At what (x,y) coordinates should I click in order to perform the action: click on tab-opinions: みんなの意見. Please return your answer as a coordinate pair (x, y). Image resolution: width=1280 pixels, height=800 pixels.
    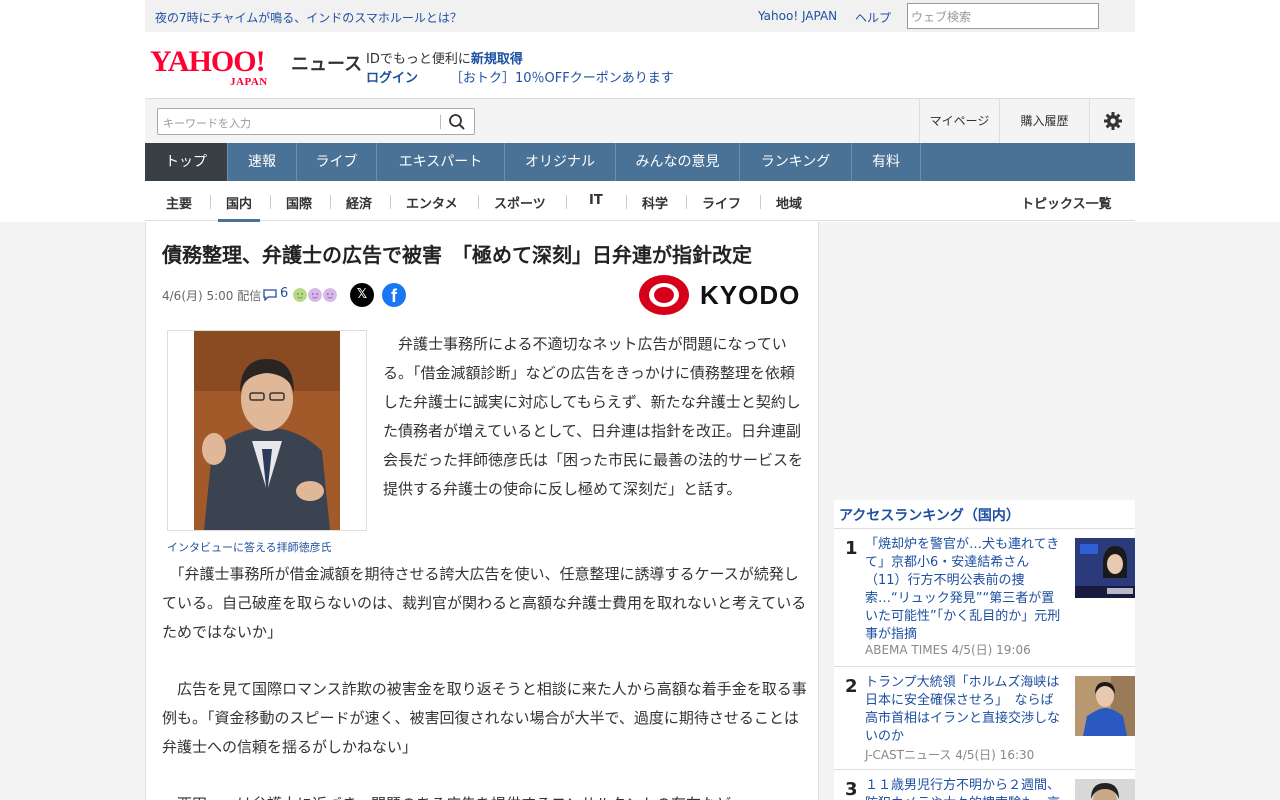
    Looking at the image, I should click on (678, 162).